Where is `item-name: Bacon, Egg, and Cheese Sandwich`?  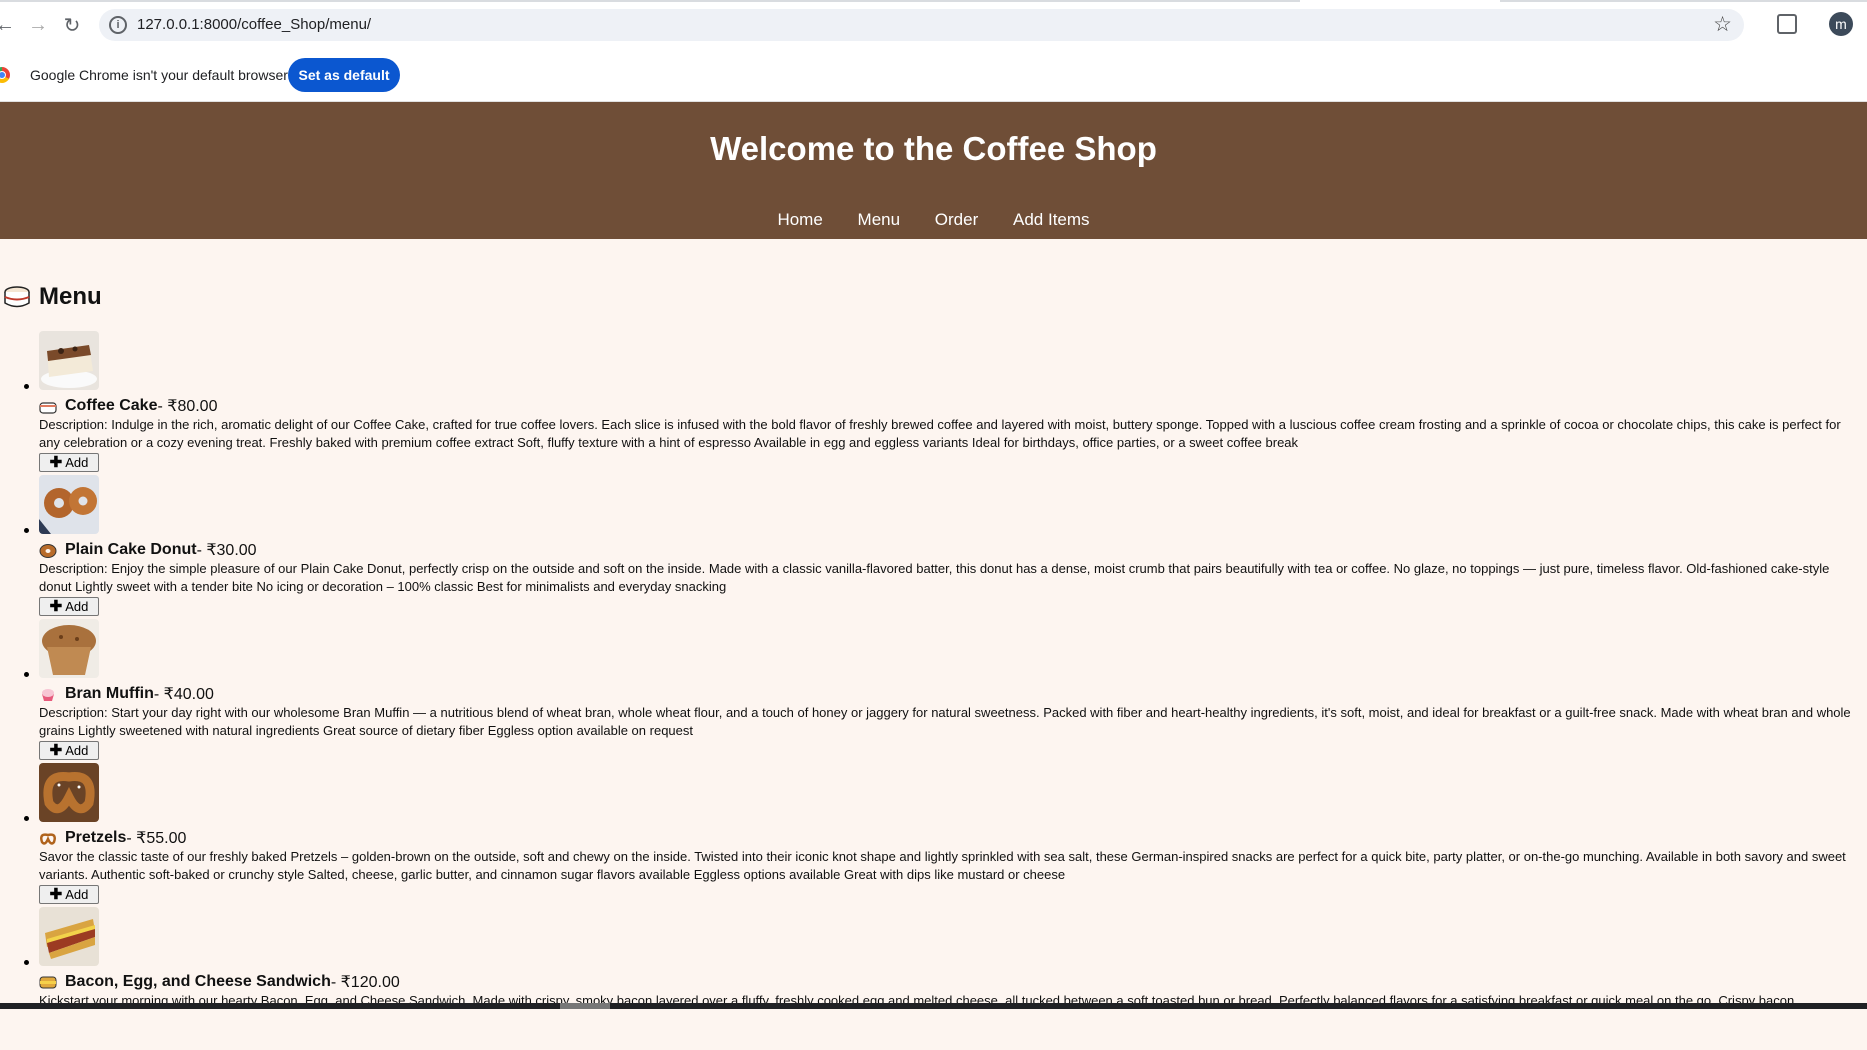 item-name: Bacon, Egg, and Cheese Sandwich is located at coordinates (198, 981).